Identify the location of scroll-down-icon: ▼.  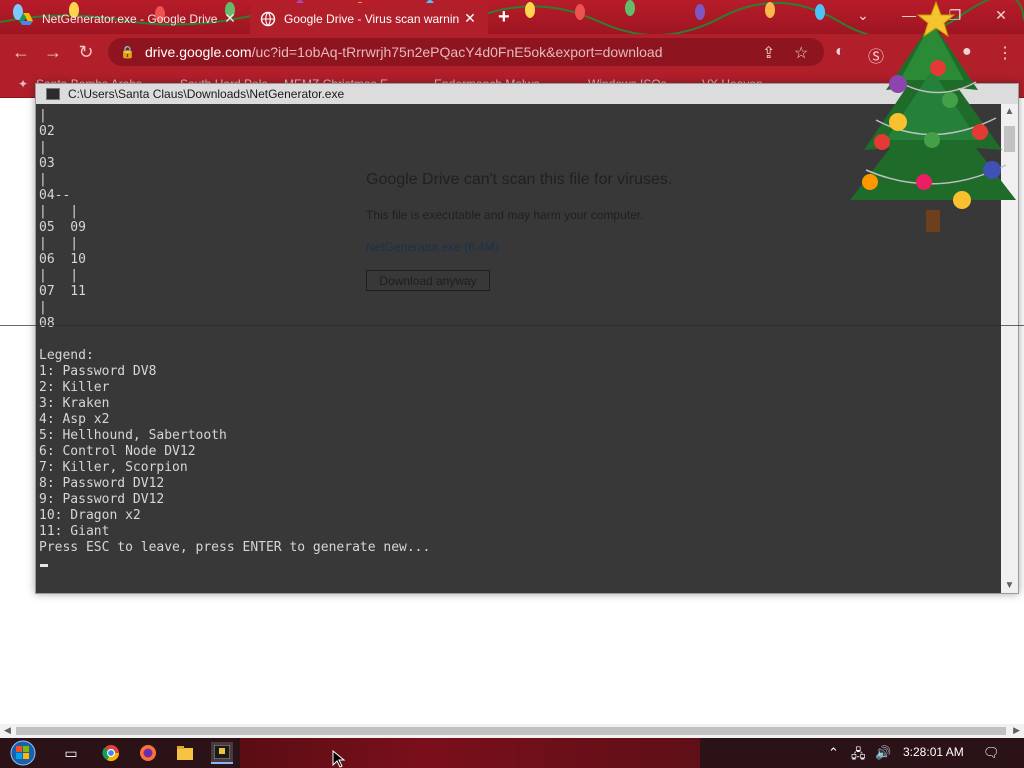
(1009, 585).